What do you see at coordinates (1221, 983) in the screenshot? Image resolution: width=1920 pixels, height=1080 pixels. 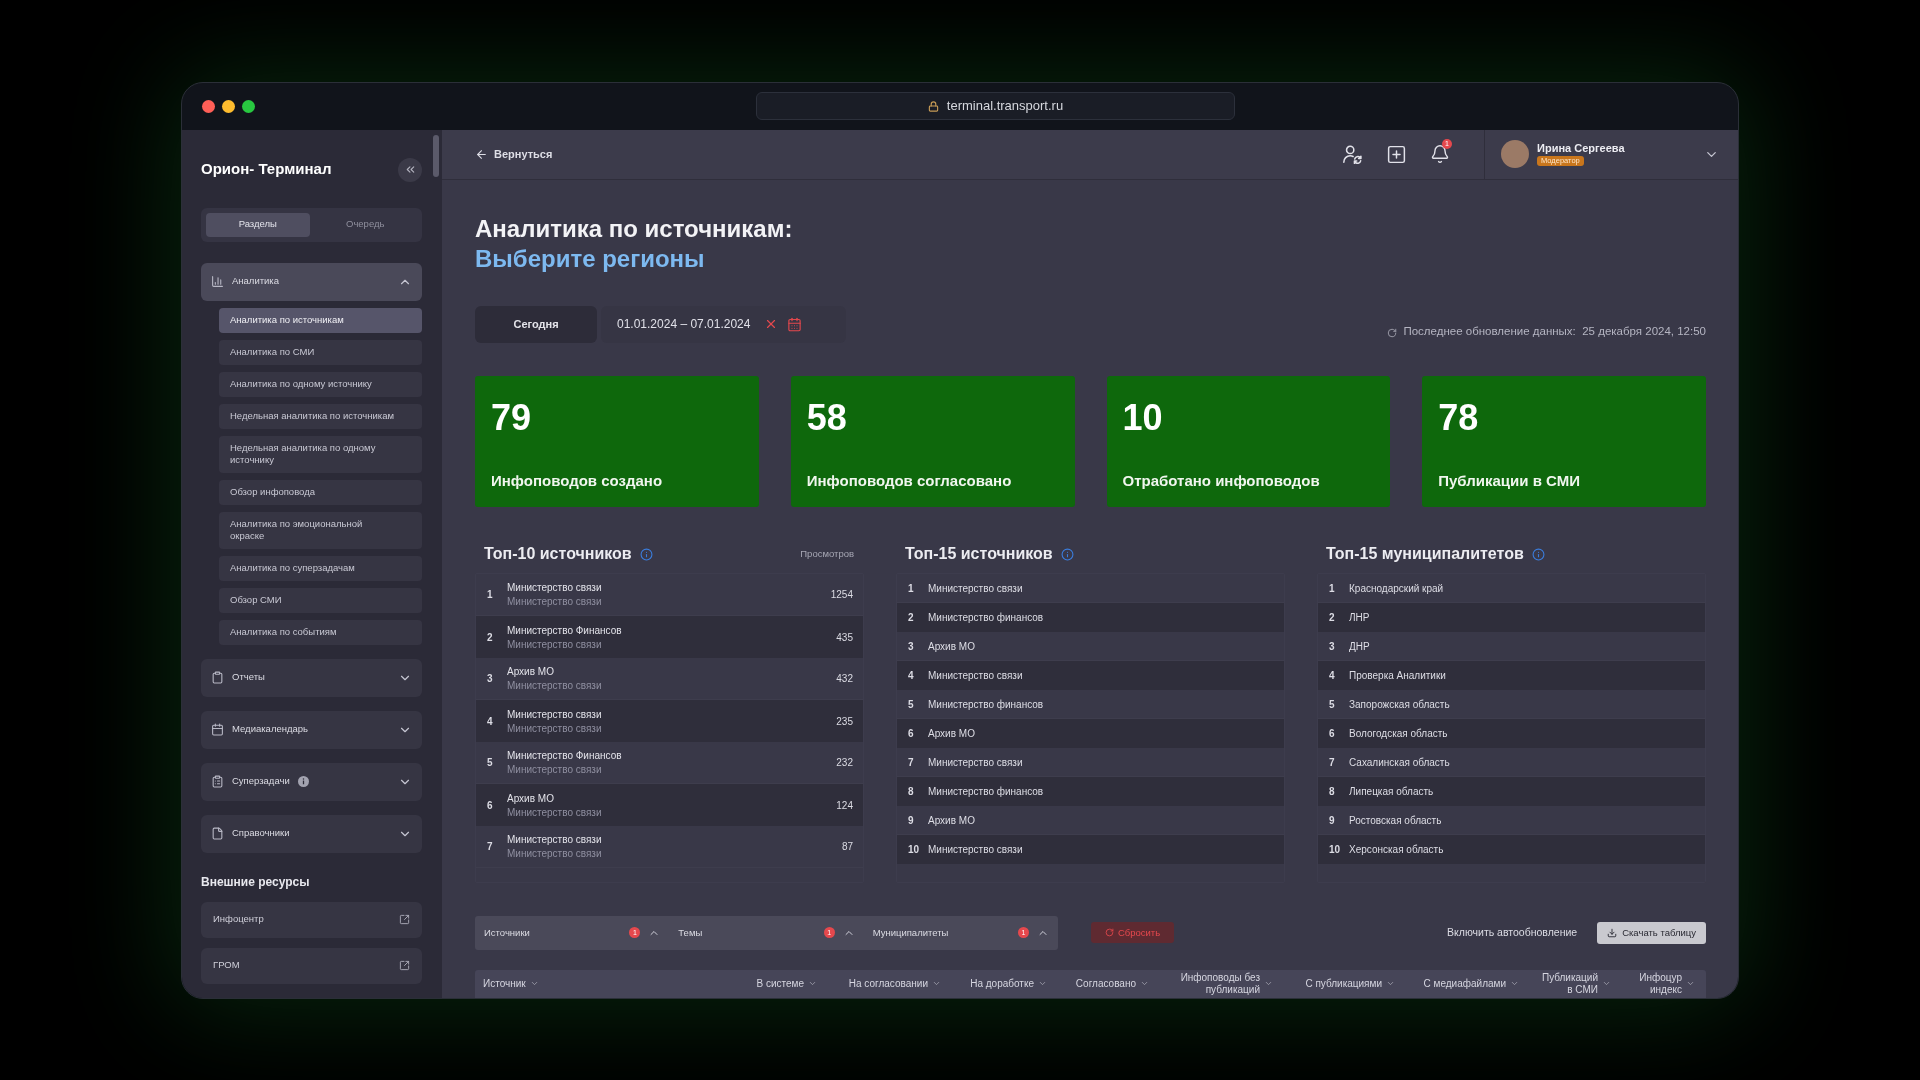 I see `column-header: Инфоповоды без публикаций` at bounding box center [1221, 983].